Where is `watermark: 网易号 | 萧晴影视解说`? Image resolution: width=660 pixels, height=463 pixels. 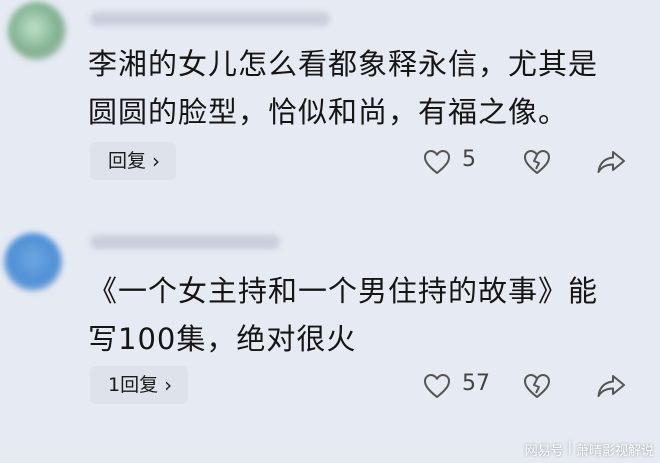 watermark: 网易号 | 萧晴影视解说 is located at coordinates (589, 449).